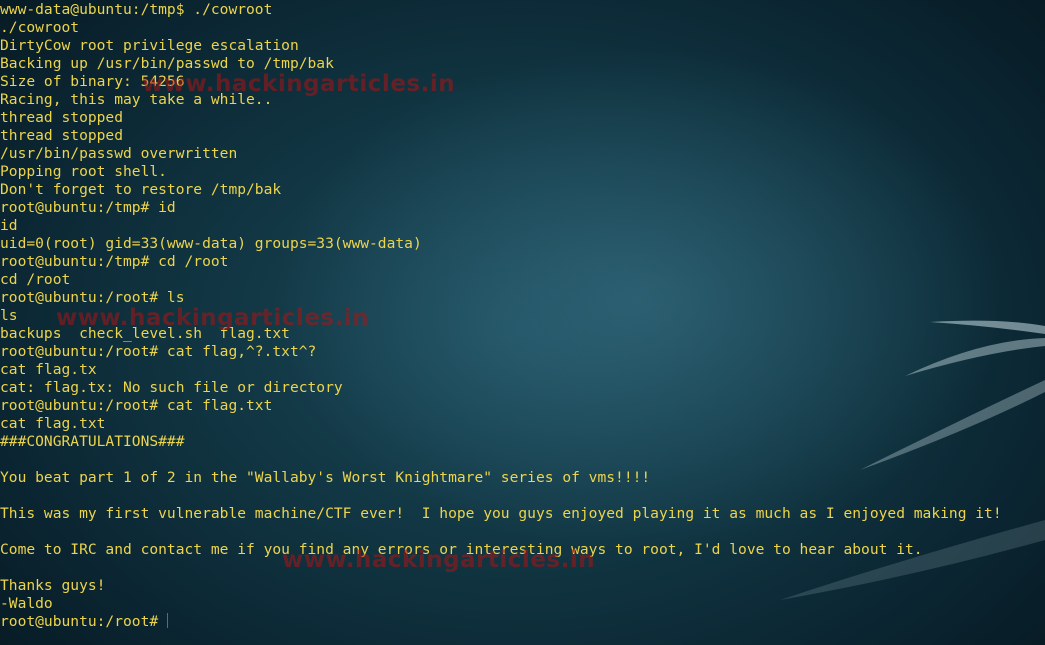 The image size is (1045, 645). What do you see at coordinates (171, 387) in the screenshot?
I see `terminal-line: cat: flag.tx: No such file or directory` at bounding box center [171, 387].